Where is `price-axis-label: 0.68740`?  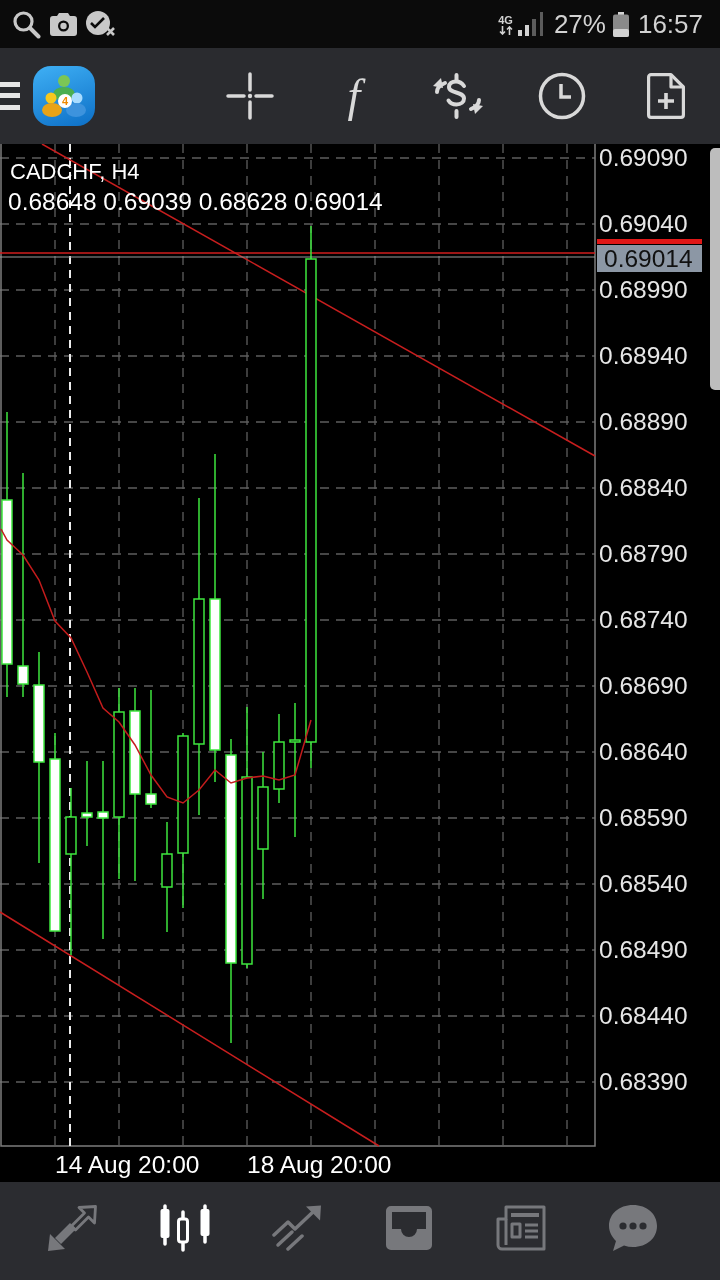
price-axis-label: 0.68740 is located at coordinates (643, 620).